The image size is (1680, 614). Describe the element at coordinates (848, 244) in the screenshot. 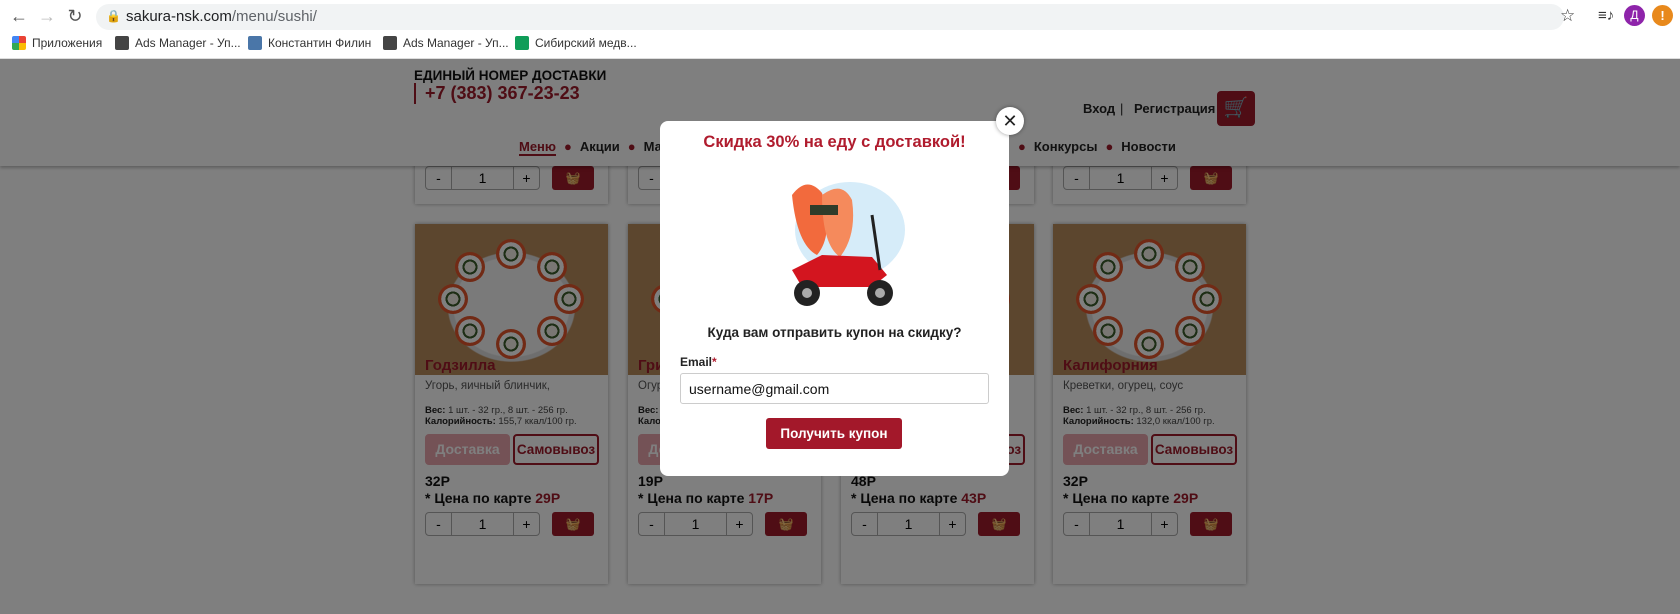

I see `scooter-illustration` at that location.